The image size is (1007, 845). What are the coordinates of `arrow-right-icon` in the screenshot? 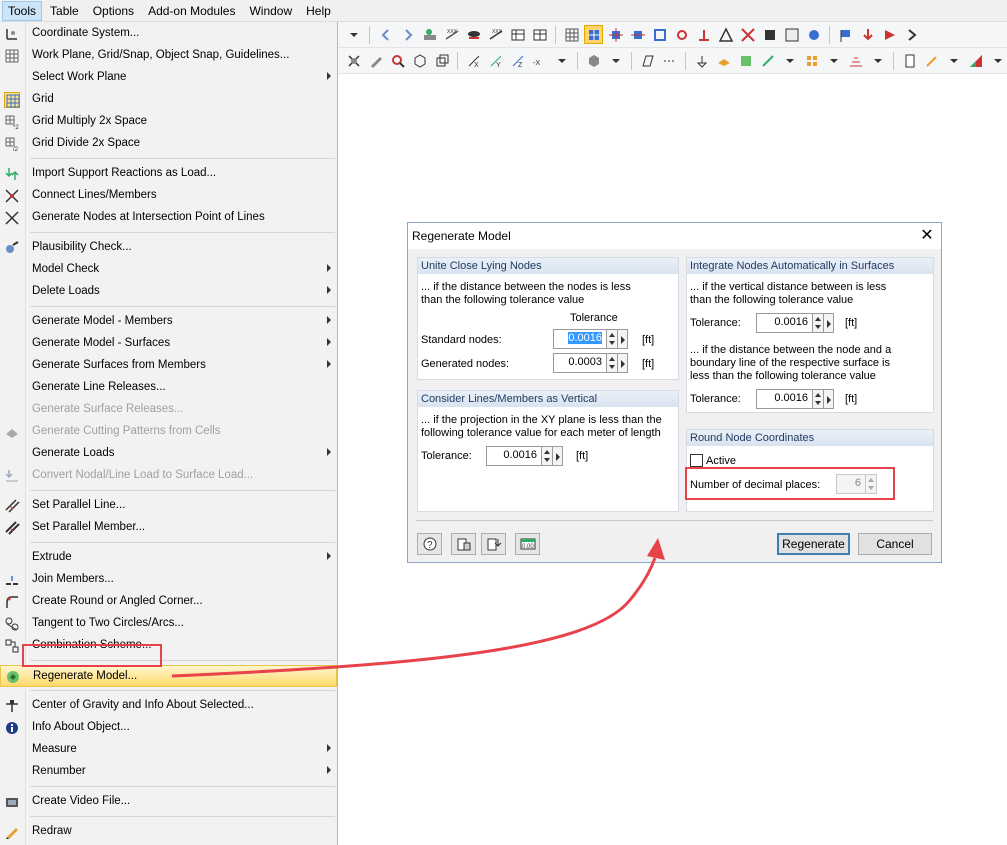 It's located at (911, 34).